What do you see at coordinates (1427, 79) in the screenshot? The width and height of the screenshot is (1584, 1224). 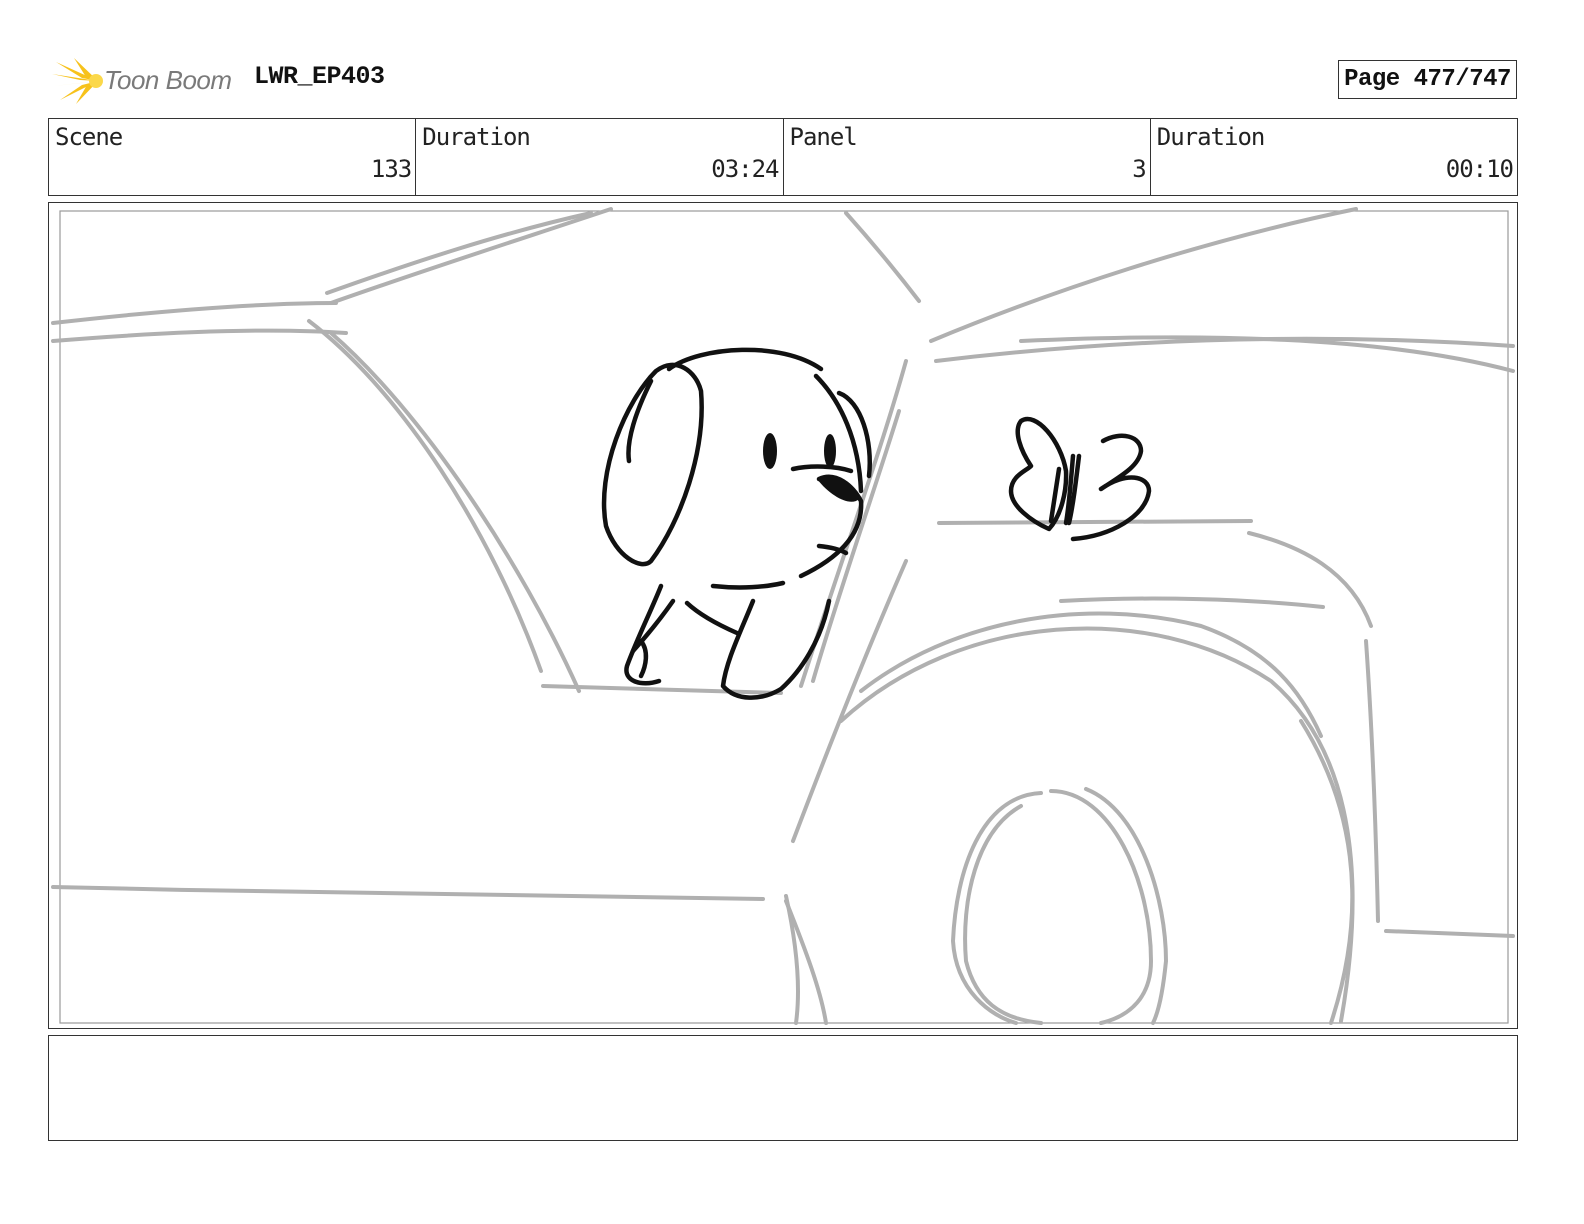 I see `page-number: Page 477/747` at bounding box center [1427, 79].